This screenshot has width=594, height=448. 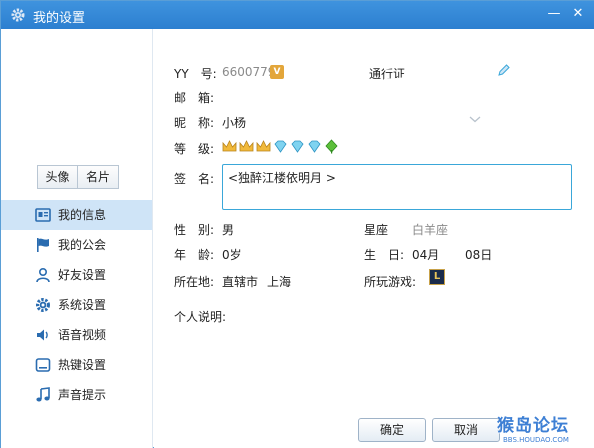 I want to click on watermark-logo: 猴岛论坛 BBS.HOUDAO.COM, so click(x=542, y=428).